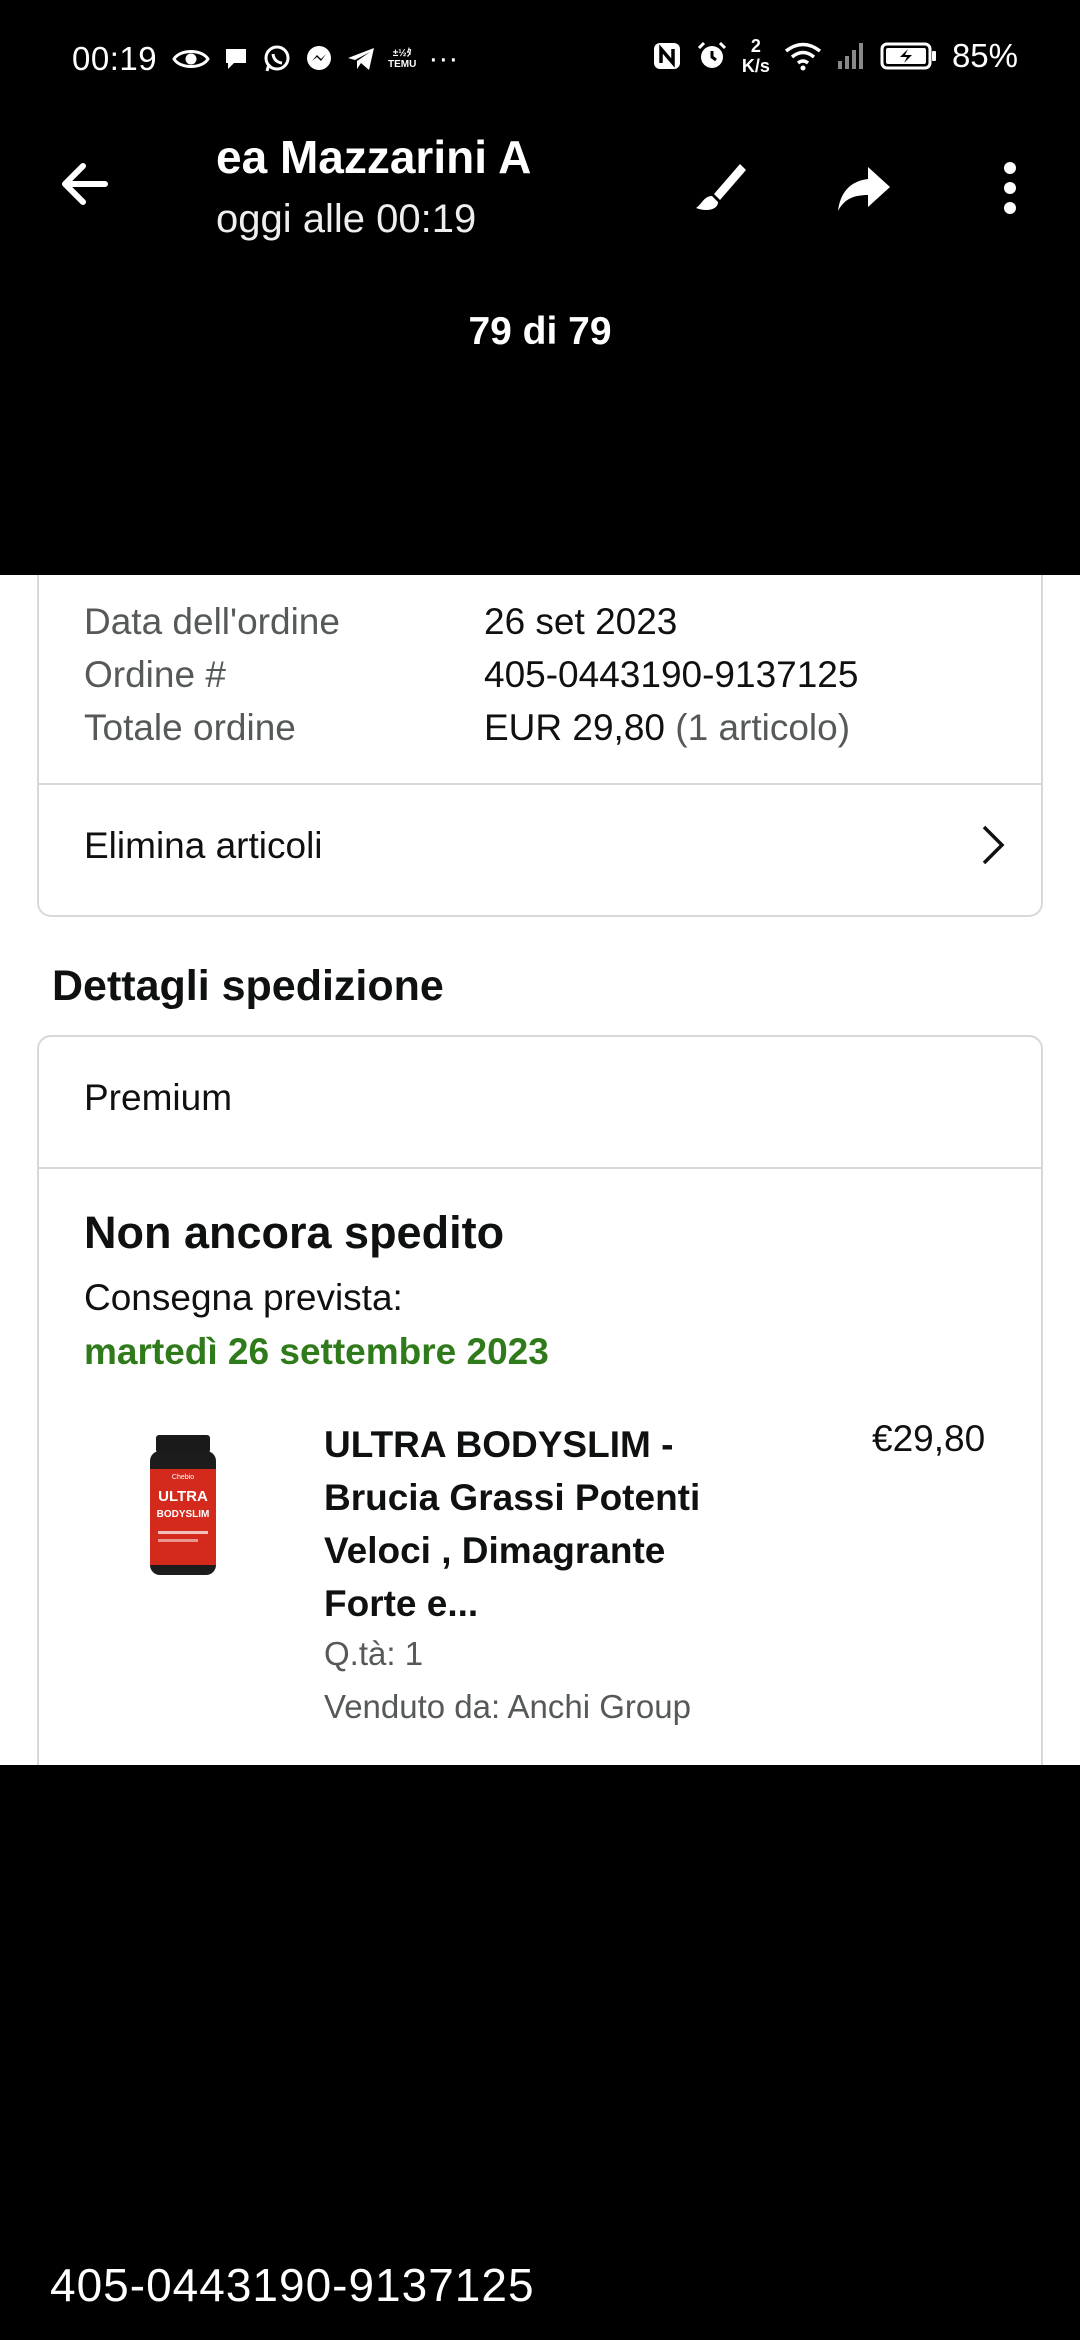 The image size is (1080, 2340). What do you see at coordinates (183, 1496) in the screenshot?
I see `svg-text: ULTRA` at bounding box center [183, 1496].